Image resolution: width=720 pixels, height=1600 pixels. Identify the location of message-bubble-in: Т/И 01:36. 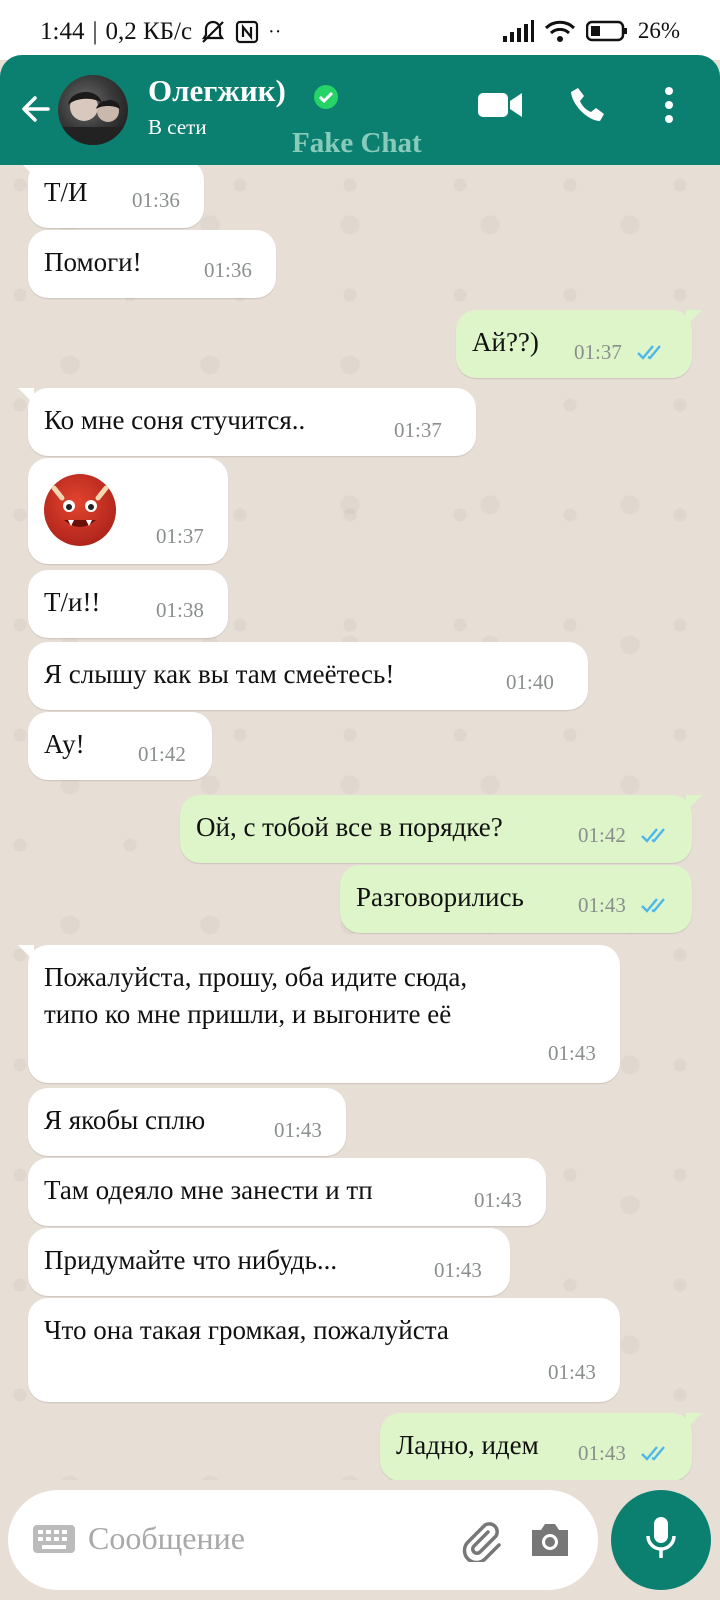
(111, 196).